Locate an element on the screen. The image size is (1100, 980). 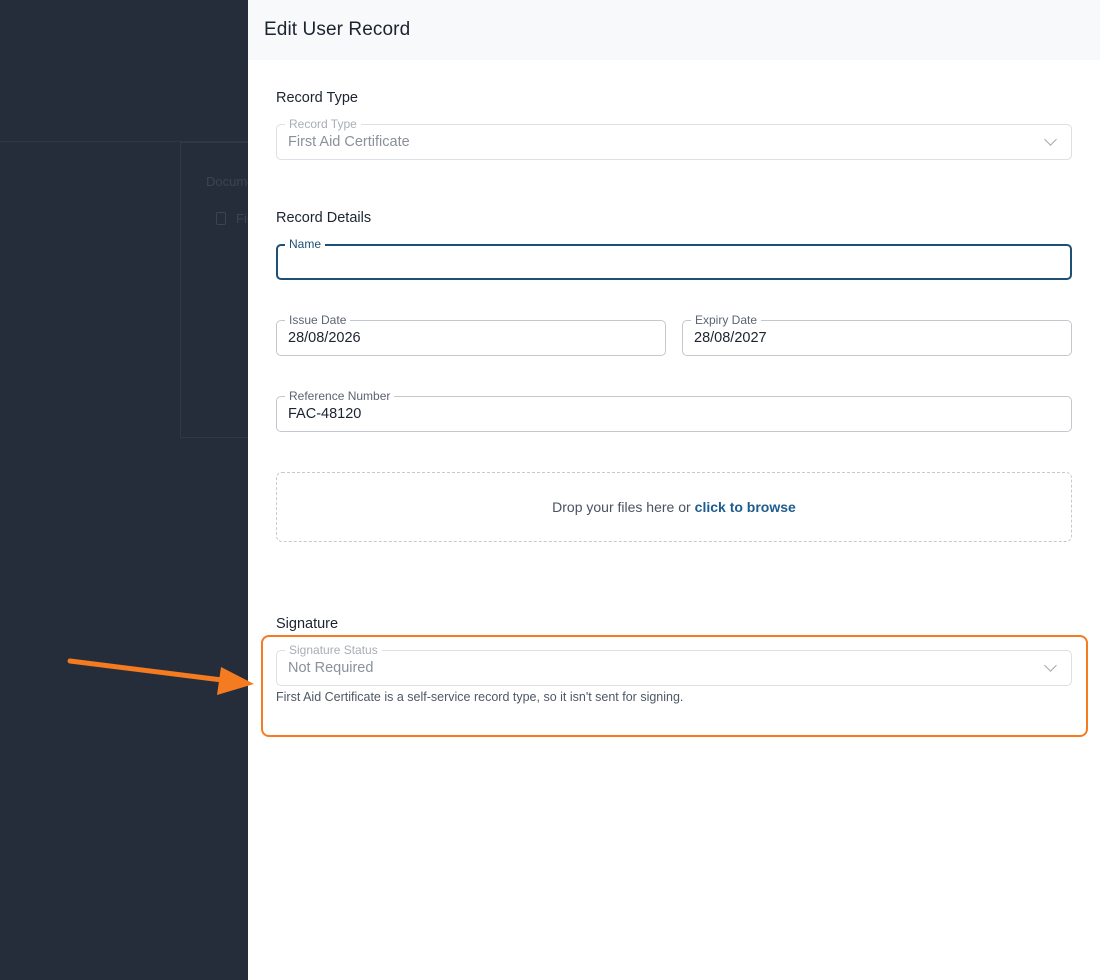
reference-number-input: Reference Number FAC-48120 is located at coordinates (674, 410).